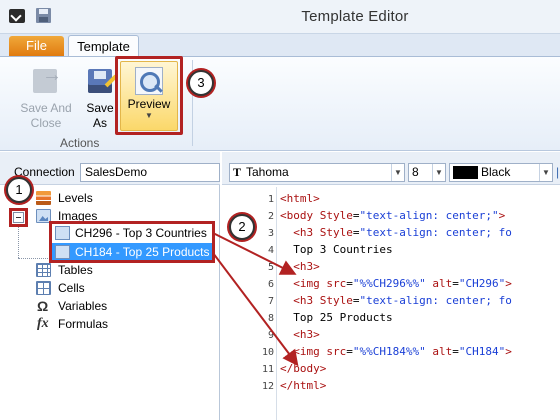 The width and height of the screenshot is (560, 420). I want to click on tab-file: File, so click(36, 46).